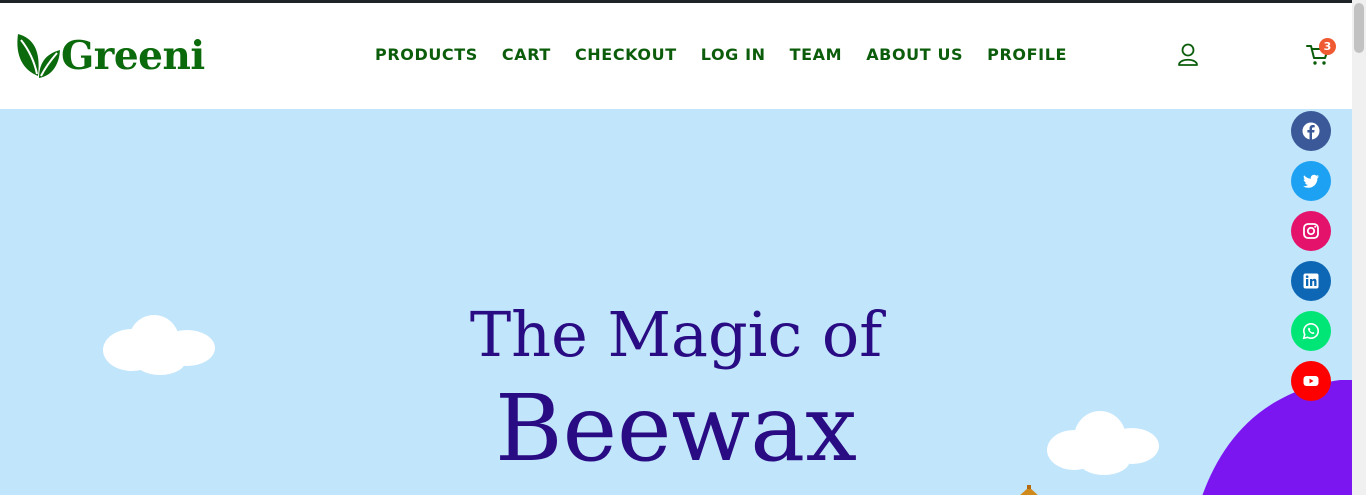  I want to click on whatsapp-link, so click(1311, 331).